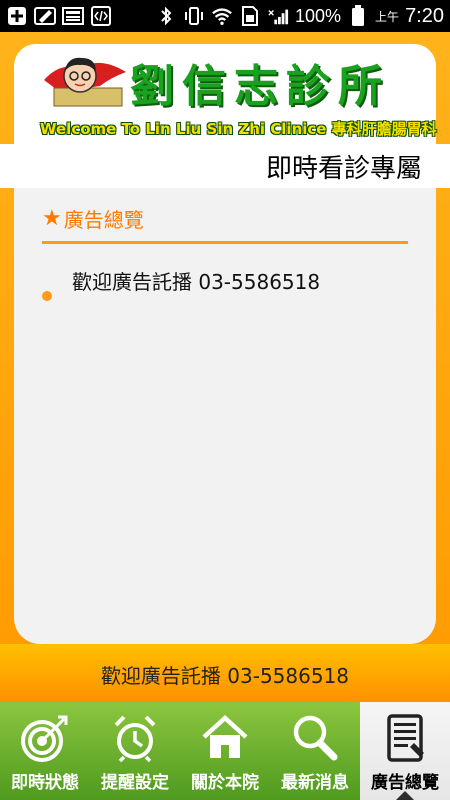 The height and width of the screenshot is (800, 450). Describe the element at coordinates (225, 783) in the screenshot. I see `nav-label: 關於本院` at that location.